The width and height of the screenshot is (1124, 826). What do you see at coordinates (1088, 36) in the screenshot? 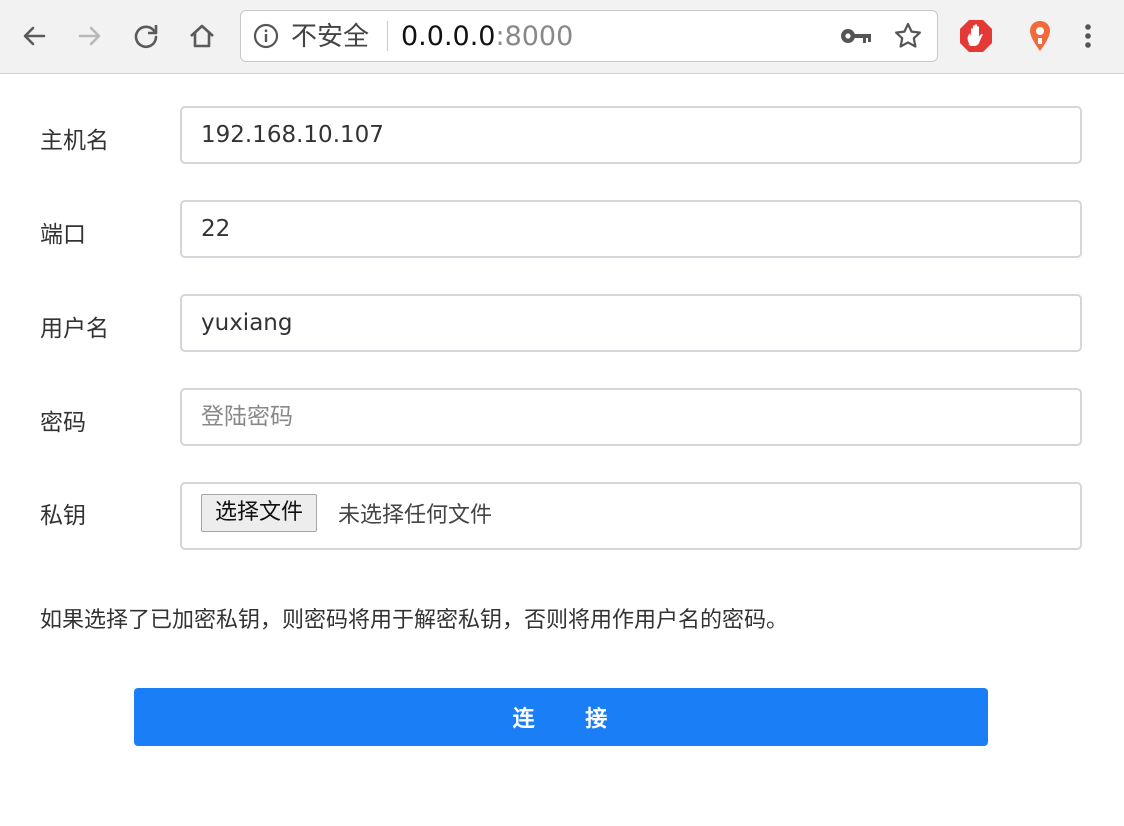
I see `kebab-menu-icon` at bounding box center [1088, 36].